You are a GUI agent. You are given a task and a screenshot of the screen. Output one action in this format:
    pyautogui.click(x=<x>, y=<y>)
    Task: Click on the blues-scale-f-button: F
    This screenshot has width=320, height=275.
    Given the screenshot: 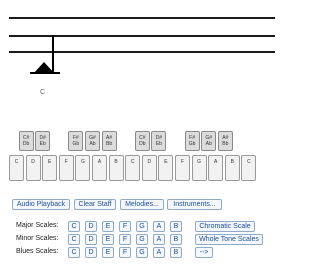 What is the action you would take?
    pyautogui.click(x=125, y=252)
    